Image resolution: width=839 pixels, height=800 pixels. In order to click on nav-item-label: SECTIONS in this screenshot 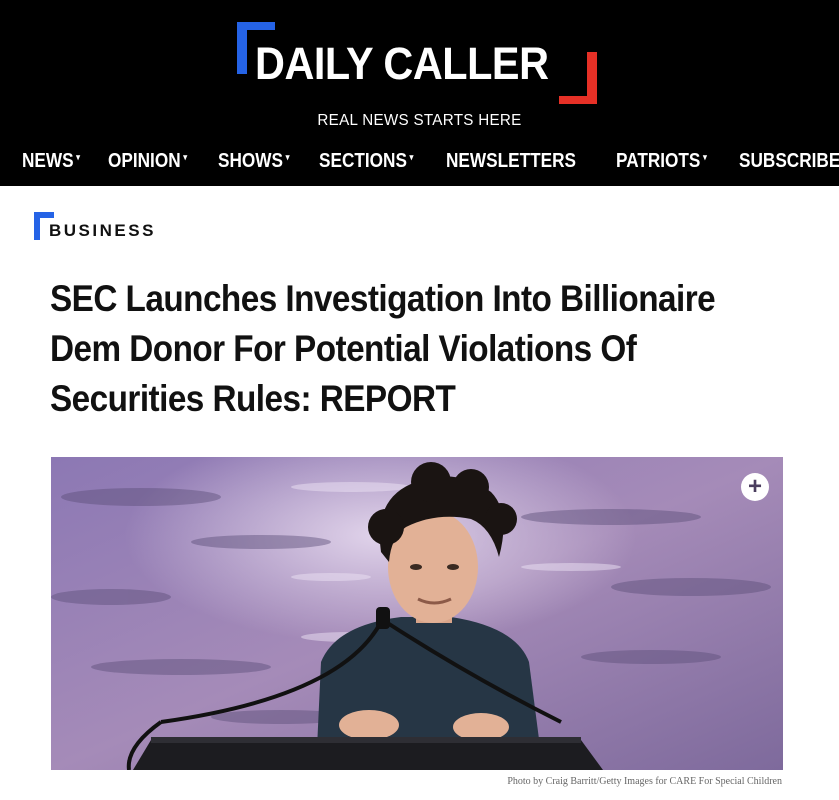, I will do `click(362, 160)`.